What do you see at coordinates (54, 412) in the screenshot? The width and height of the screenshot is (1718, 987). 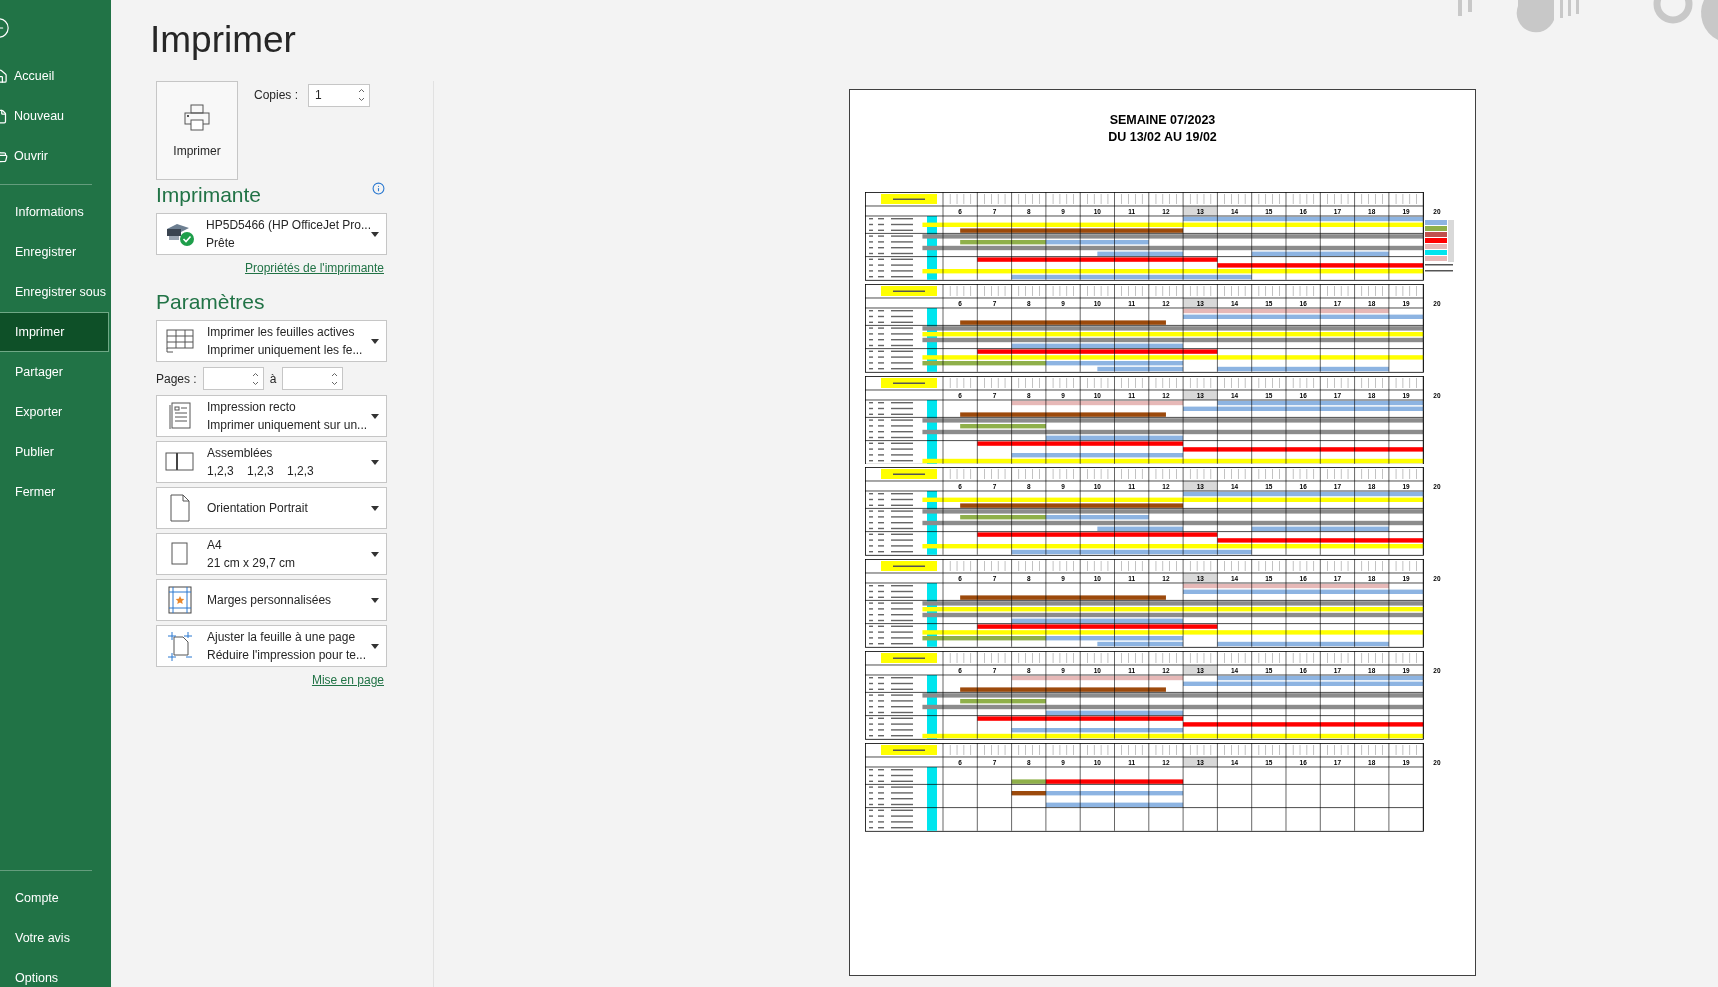 I see `menu-item: Exporter` at bounding box center [54, 412].